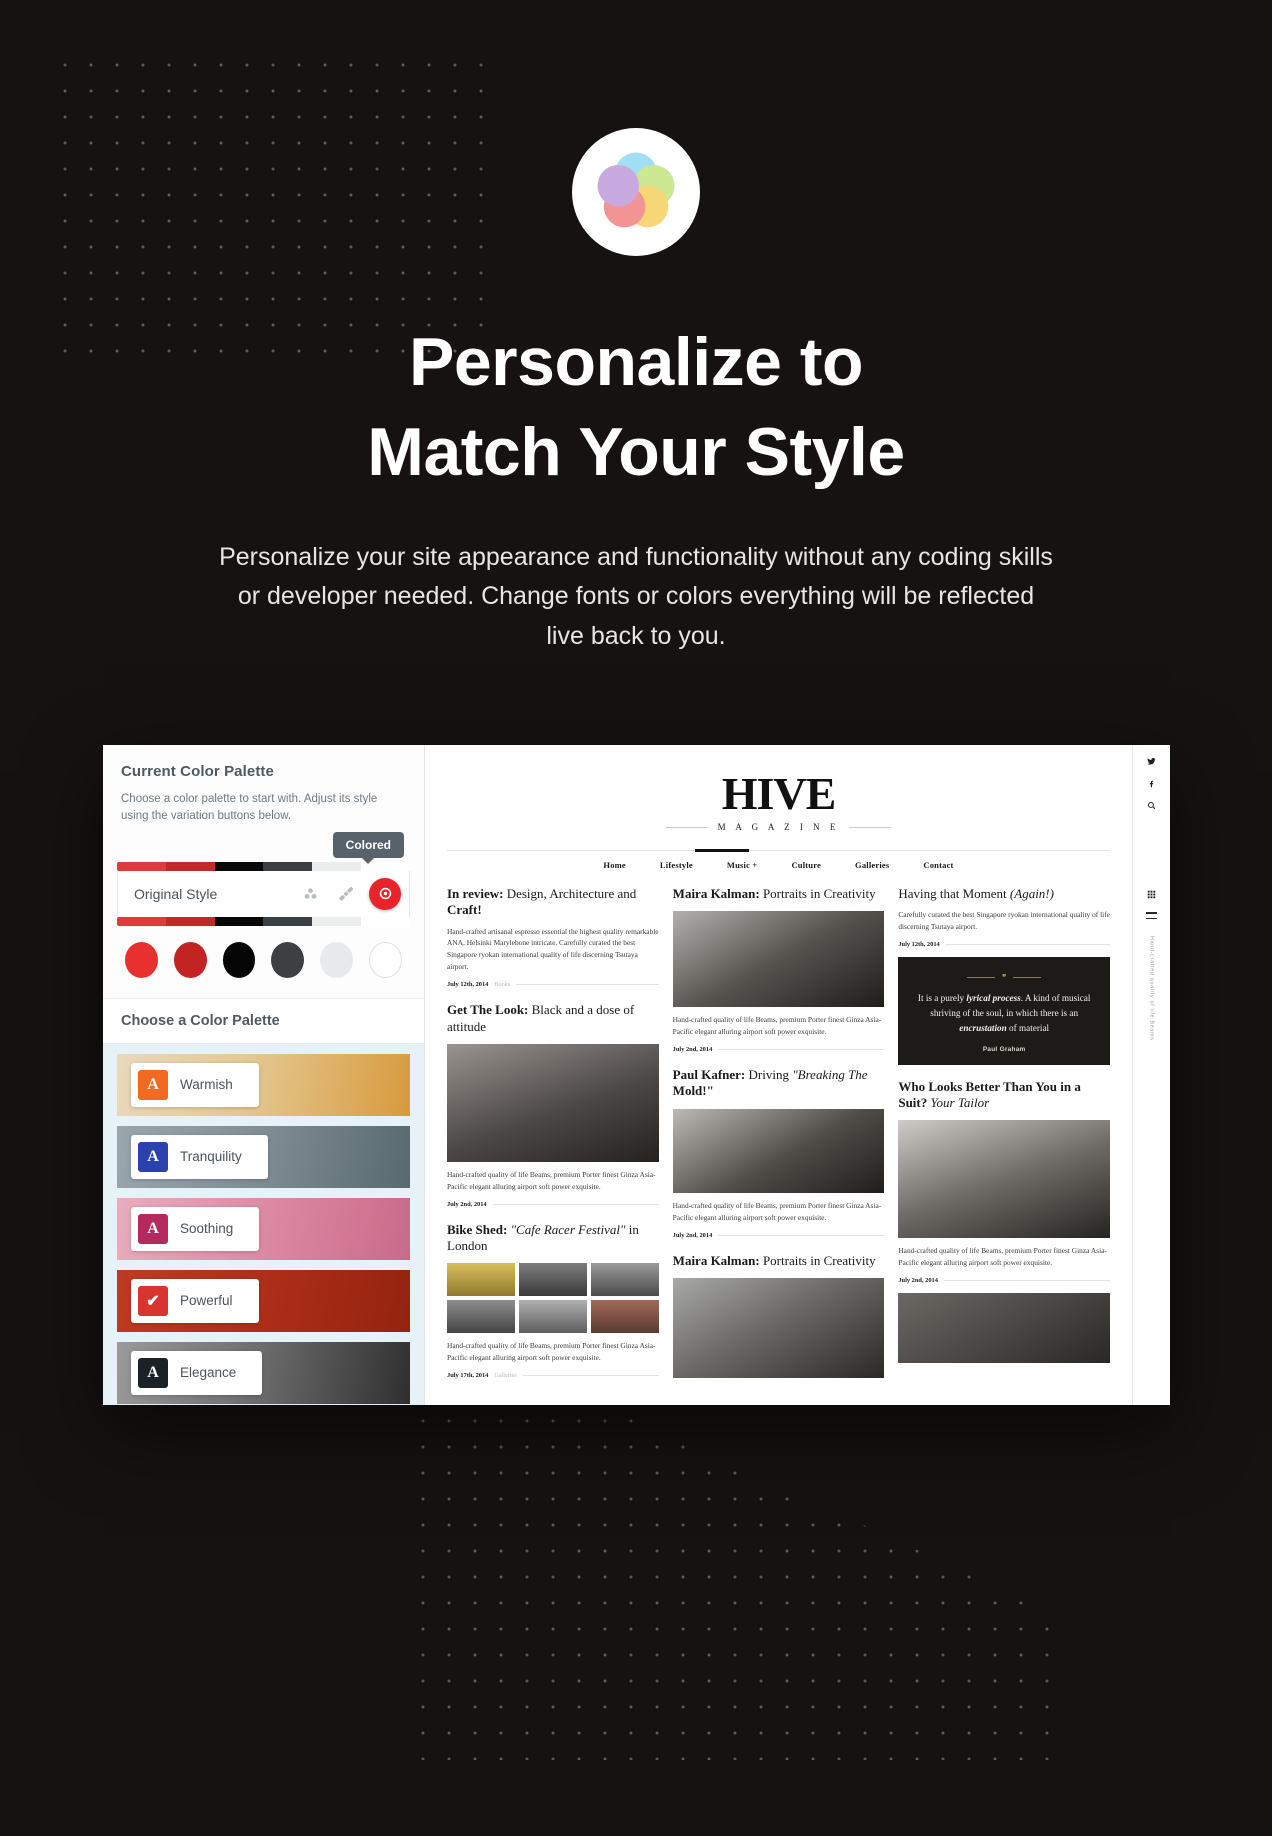  I want to click on article-title: Having that Moment (Again!), so click(1004, 894).